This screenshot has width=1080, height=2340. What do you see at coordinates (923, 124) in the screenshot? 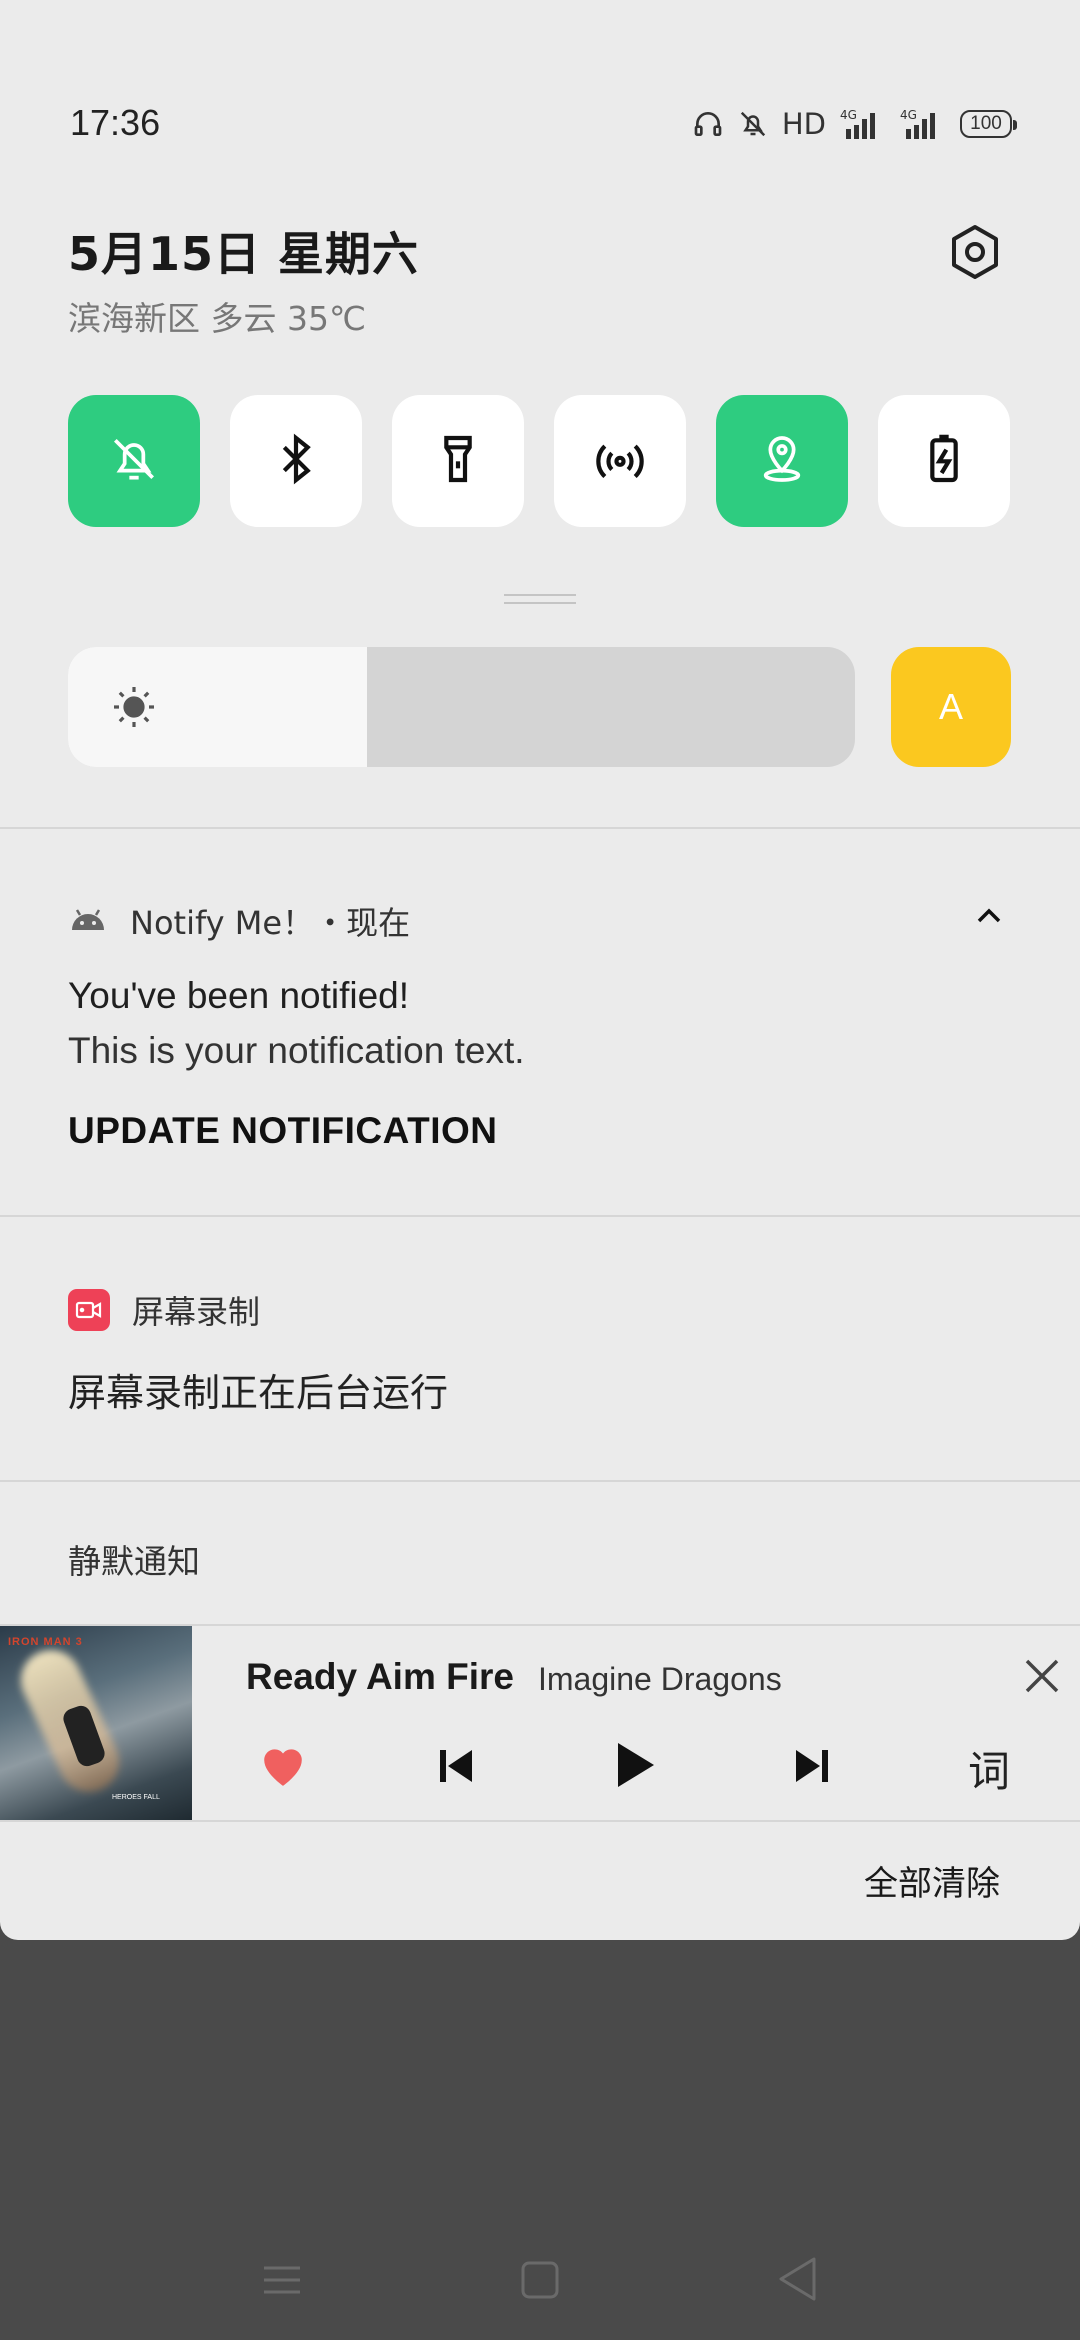
I see `signal-4g-icon-2: 4G` at bounding box center [923, 124].